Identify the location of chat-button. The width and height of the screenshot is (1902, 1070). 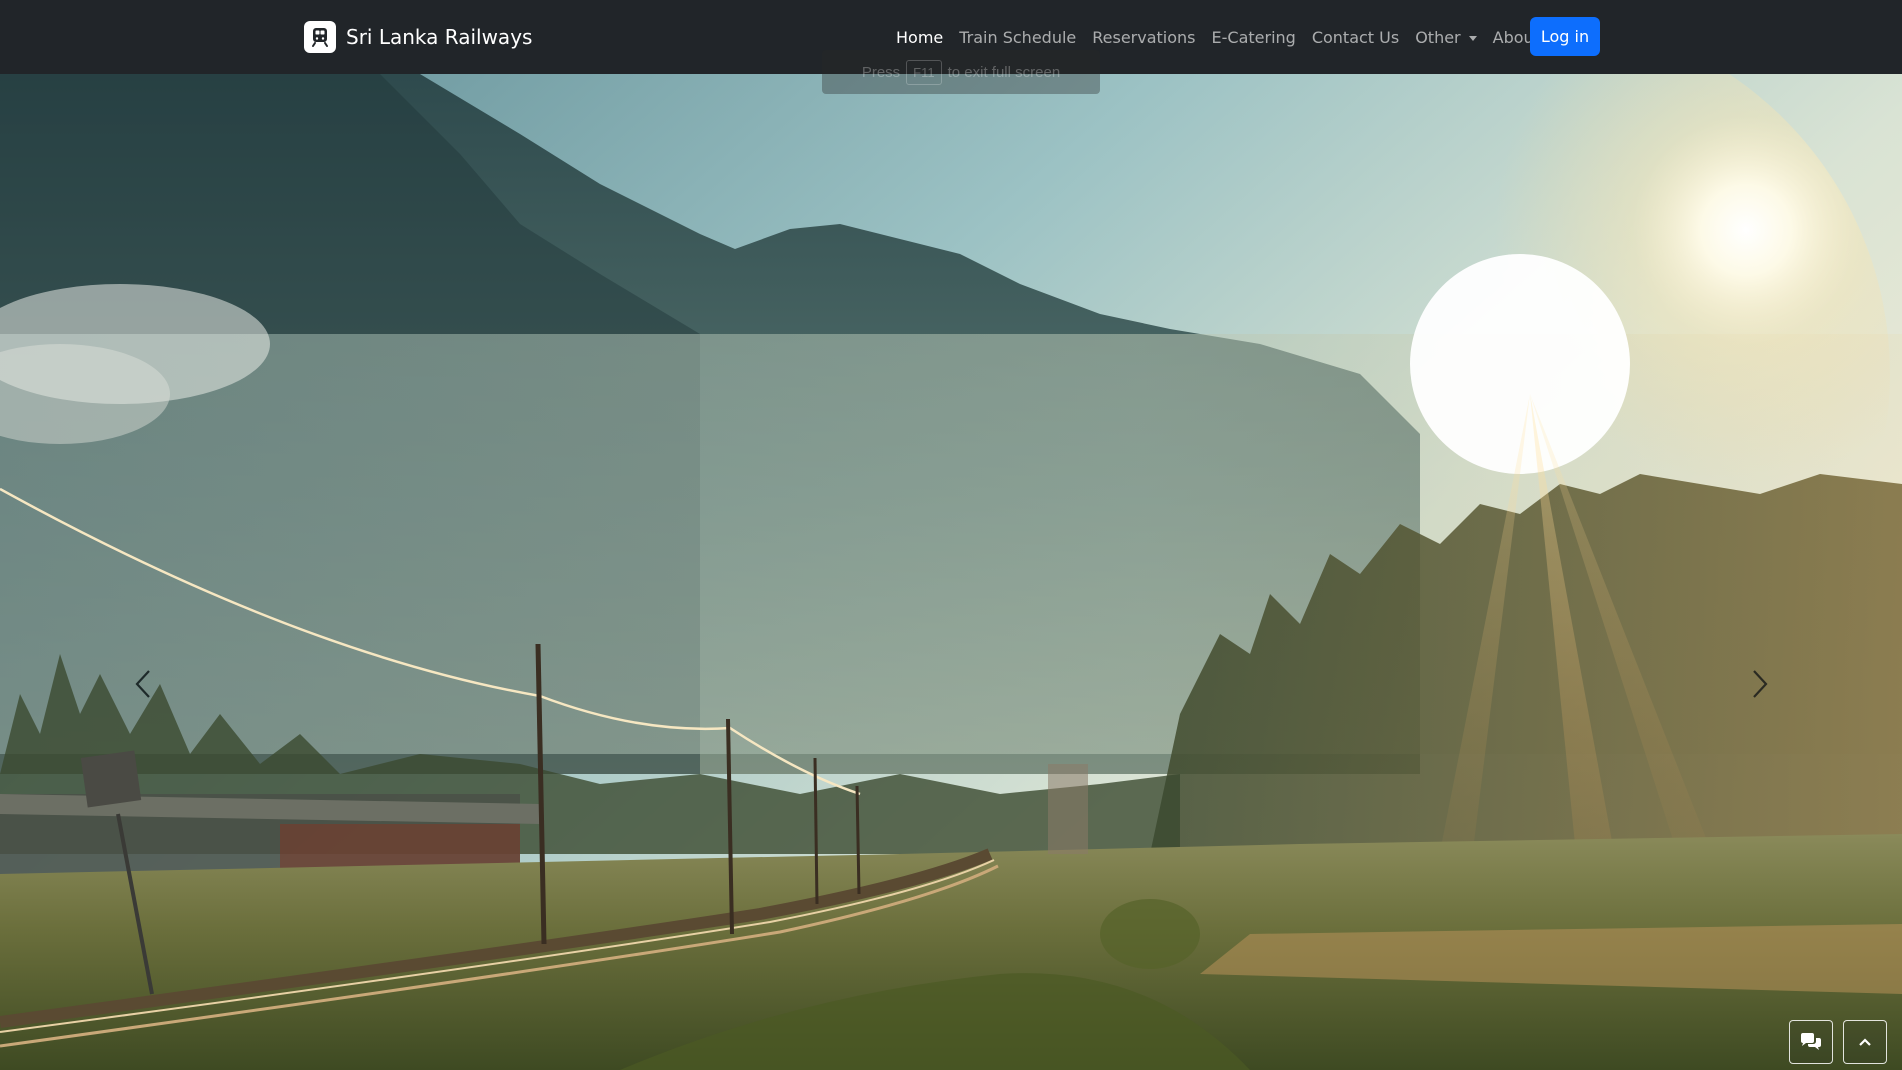
(1811, 1042).